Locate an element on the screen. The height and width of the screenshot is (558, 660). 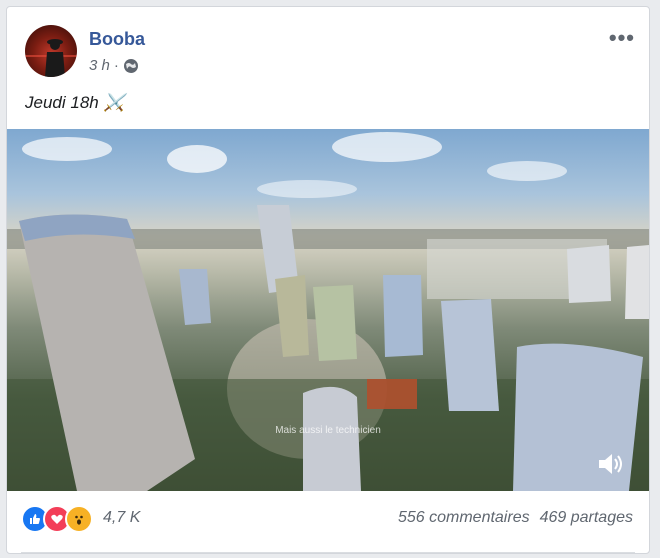
divider is located at coordinates (328, 552).